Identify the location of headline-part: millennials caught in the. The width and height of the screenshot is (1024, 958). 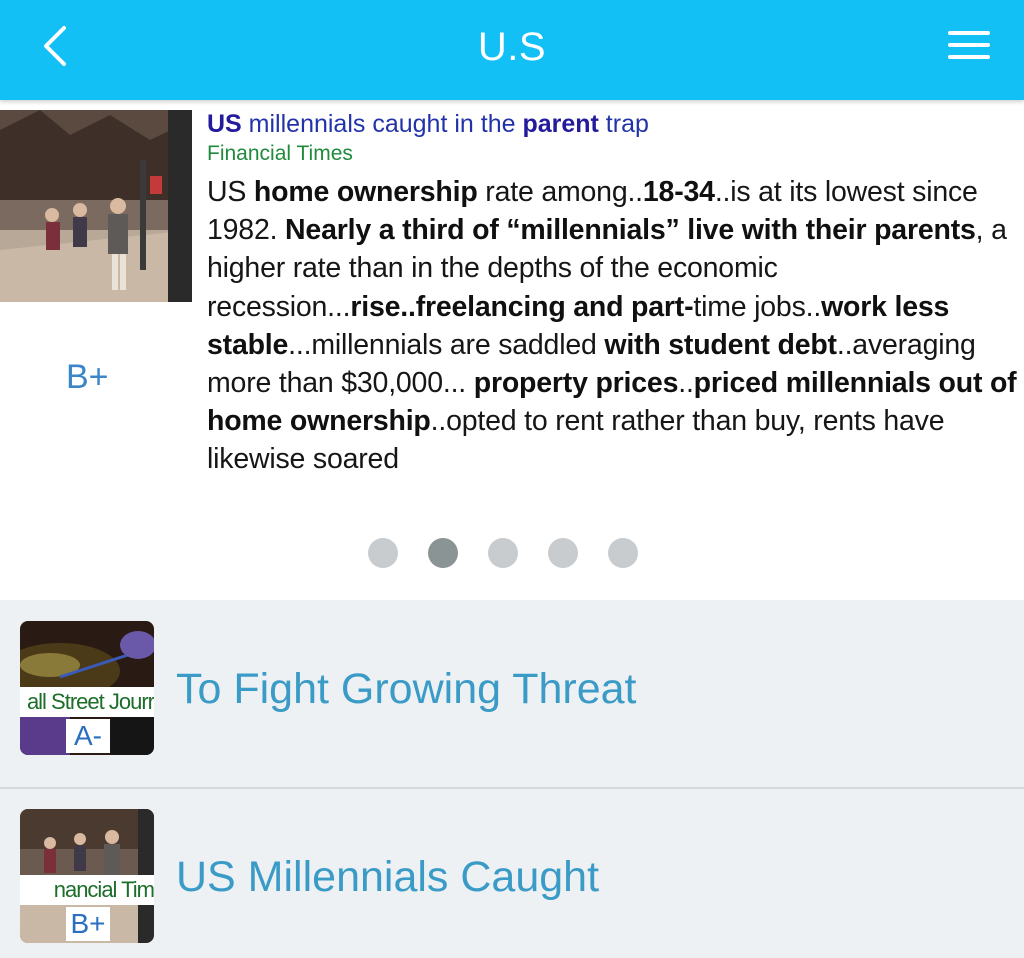
(382, 124).